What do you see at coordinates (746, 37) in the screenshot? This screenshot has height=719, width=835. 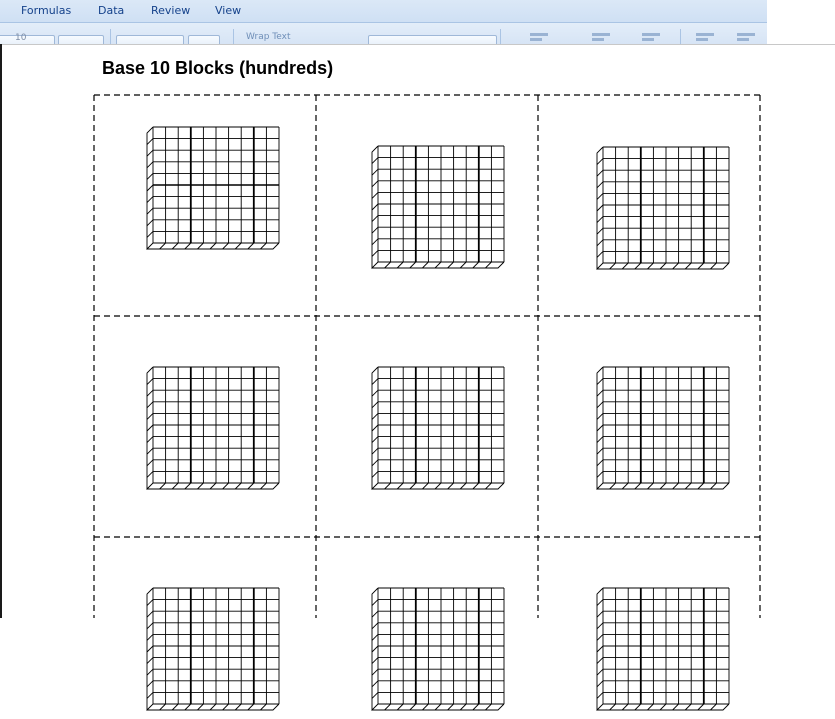 I see `delete-cells-icon` at bounding box center [746, 37].